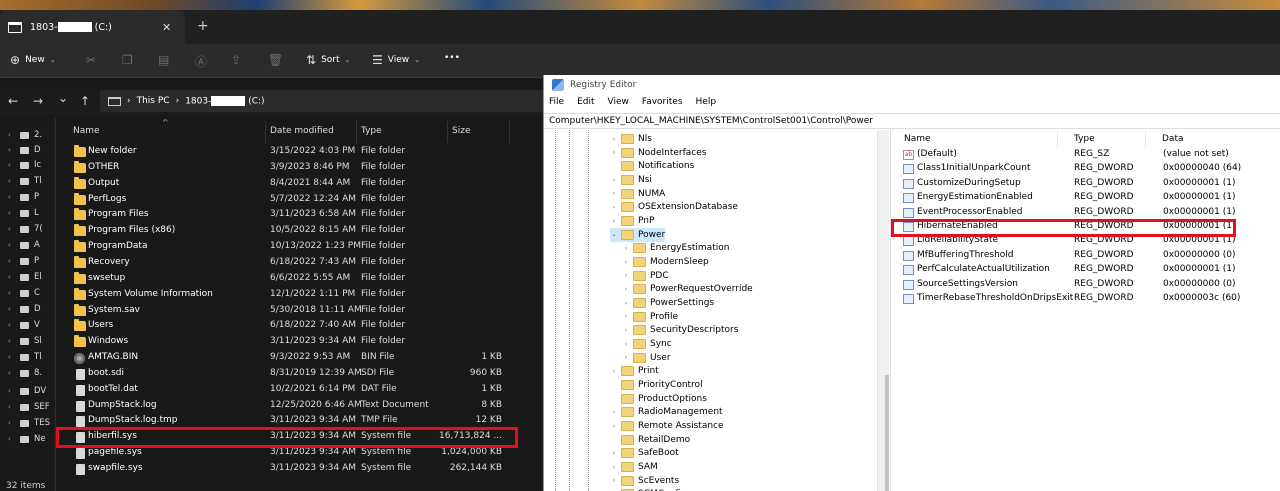 The width and height of the screenshot is (1280, 491). What do you see at coordinates (86, 131) in the screenshot?
I see `column-header-name: Name` at bounding box center [86, 131].